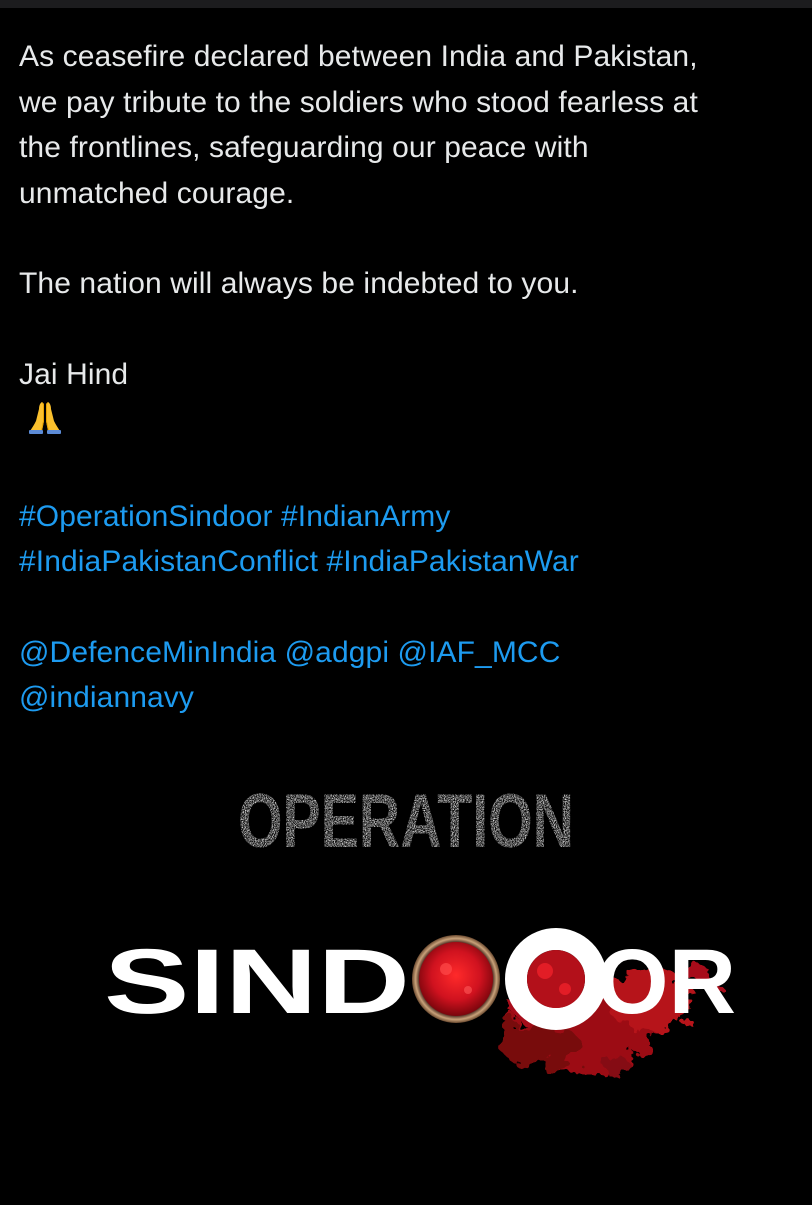 This screenshot has height=1205, width=812. I want to click on mentions-line-1: @DefenceMinIndia @adgpi @IAF_MCC, so click(406, 653).